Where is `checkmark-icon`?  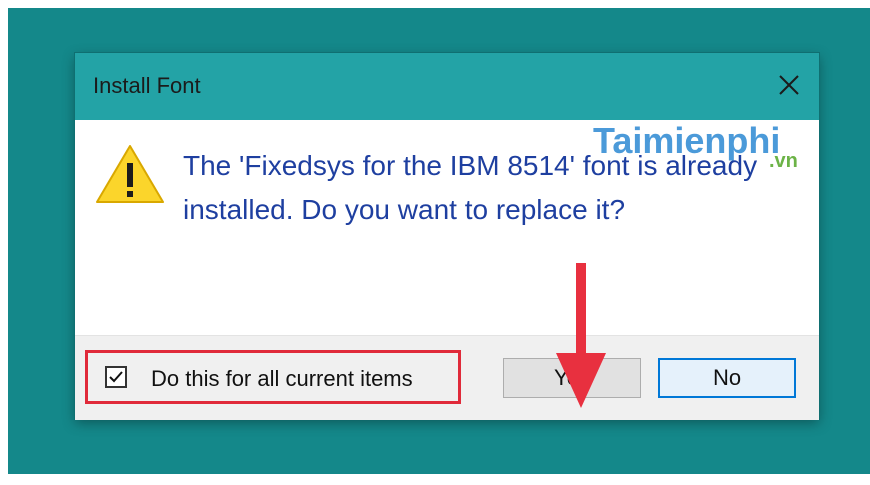 checkmark-icon is located at coordinates (116, 377).